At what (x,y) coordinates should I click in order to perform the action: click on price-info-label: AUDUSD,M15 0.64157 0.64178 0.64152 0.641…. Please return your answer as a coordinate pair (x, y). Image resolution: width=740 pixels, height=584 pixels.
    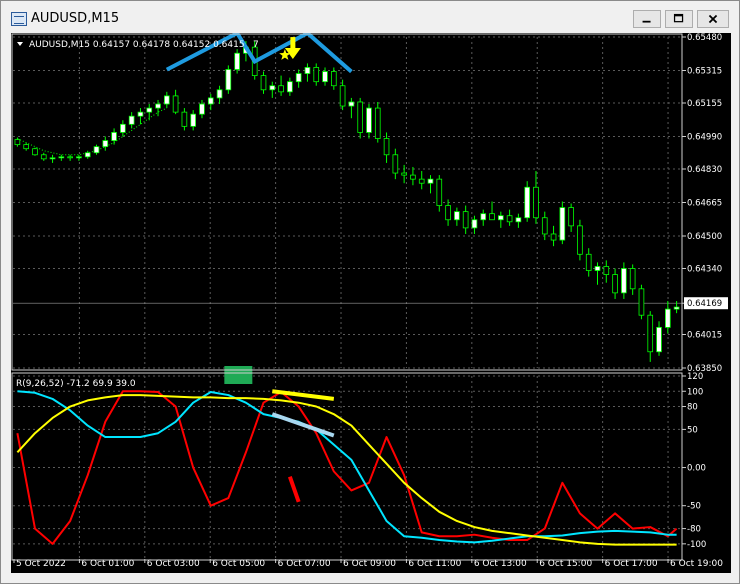
    Looking at the image, I should click on (137, 45).